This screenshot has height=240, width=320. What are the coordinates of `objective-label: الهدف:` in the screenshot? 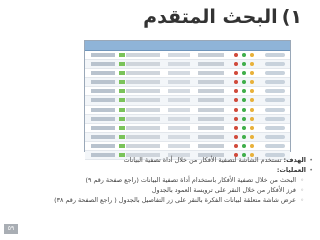 It's located at (294, 160).